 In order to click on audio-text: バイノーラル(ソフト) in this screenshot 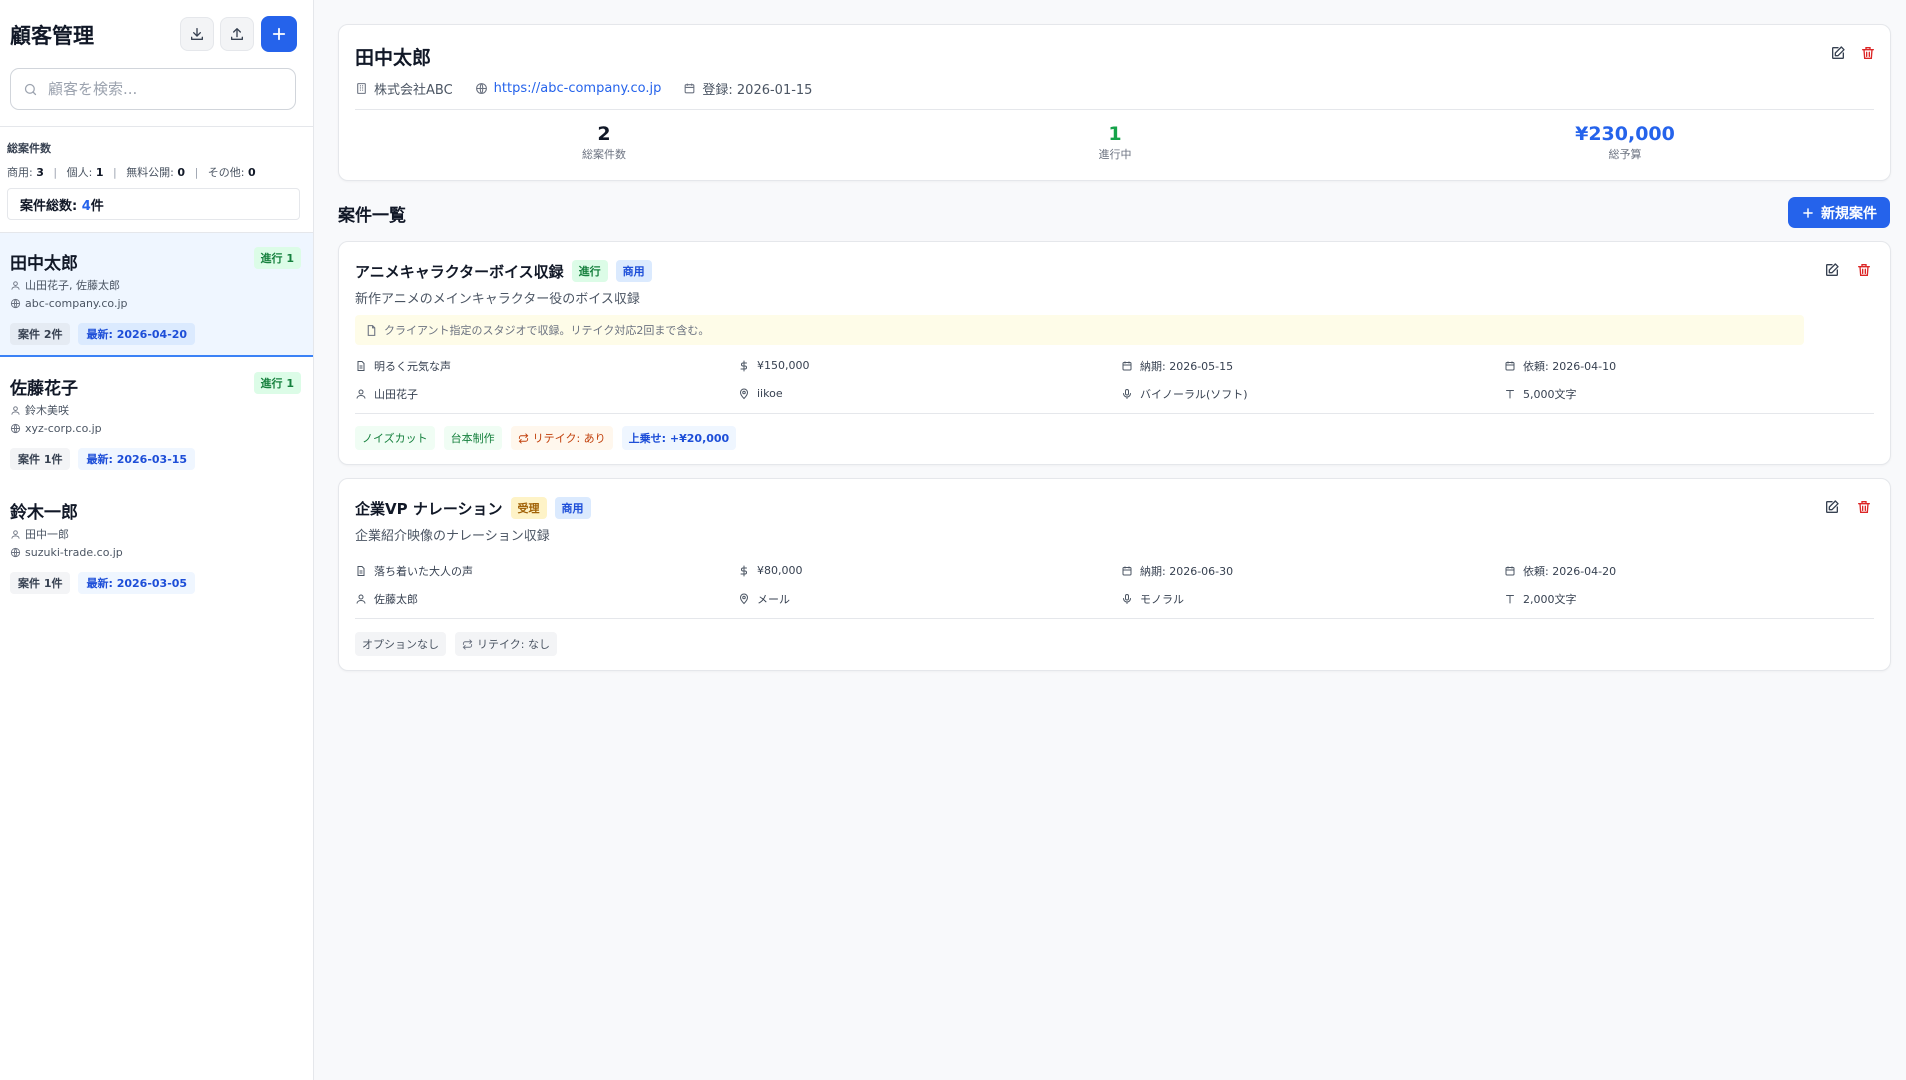, I will do `click(1194, 394)`.